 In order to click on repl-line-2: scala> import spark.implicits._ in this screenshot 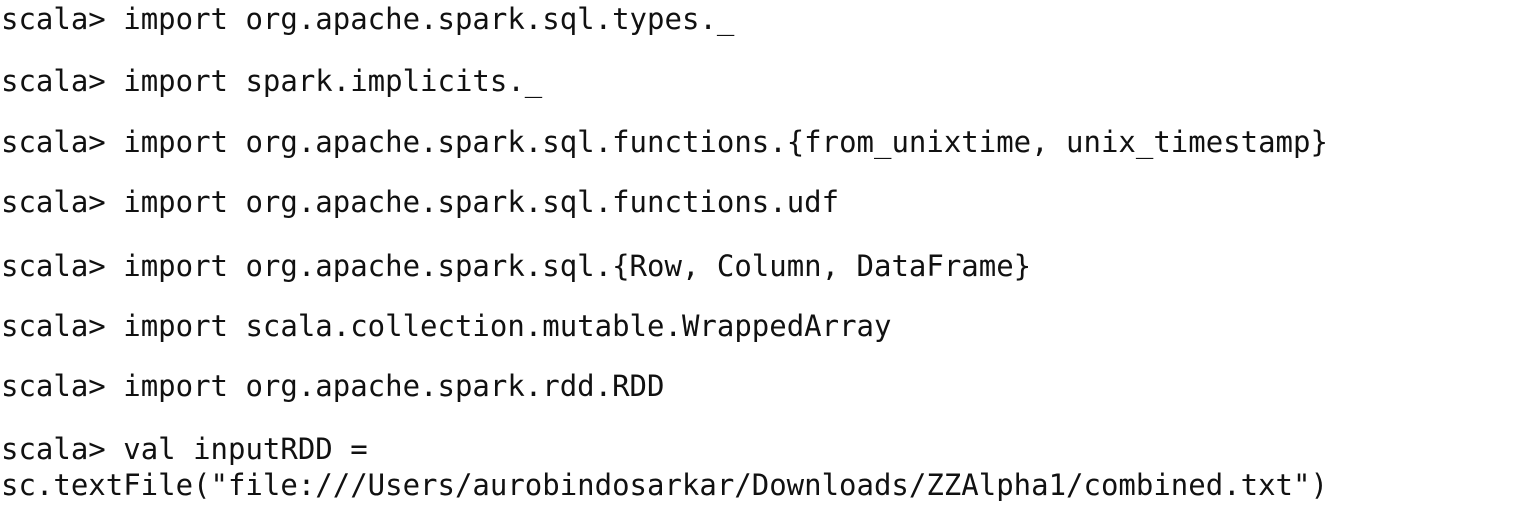, I will do `click(271, 81)`.